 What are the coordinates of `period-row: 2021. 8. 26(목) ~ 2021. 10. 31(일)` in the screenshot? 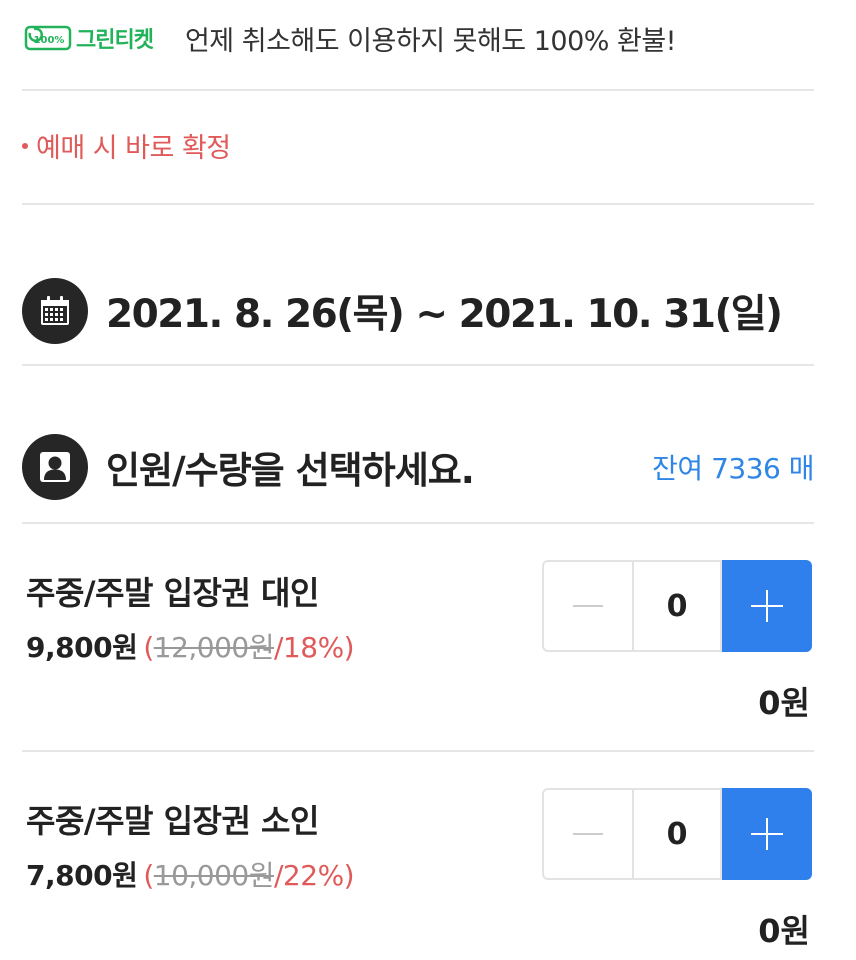 It's located at (418, 311).